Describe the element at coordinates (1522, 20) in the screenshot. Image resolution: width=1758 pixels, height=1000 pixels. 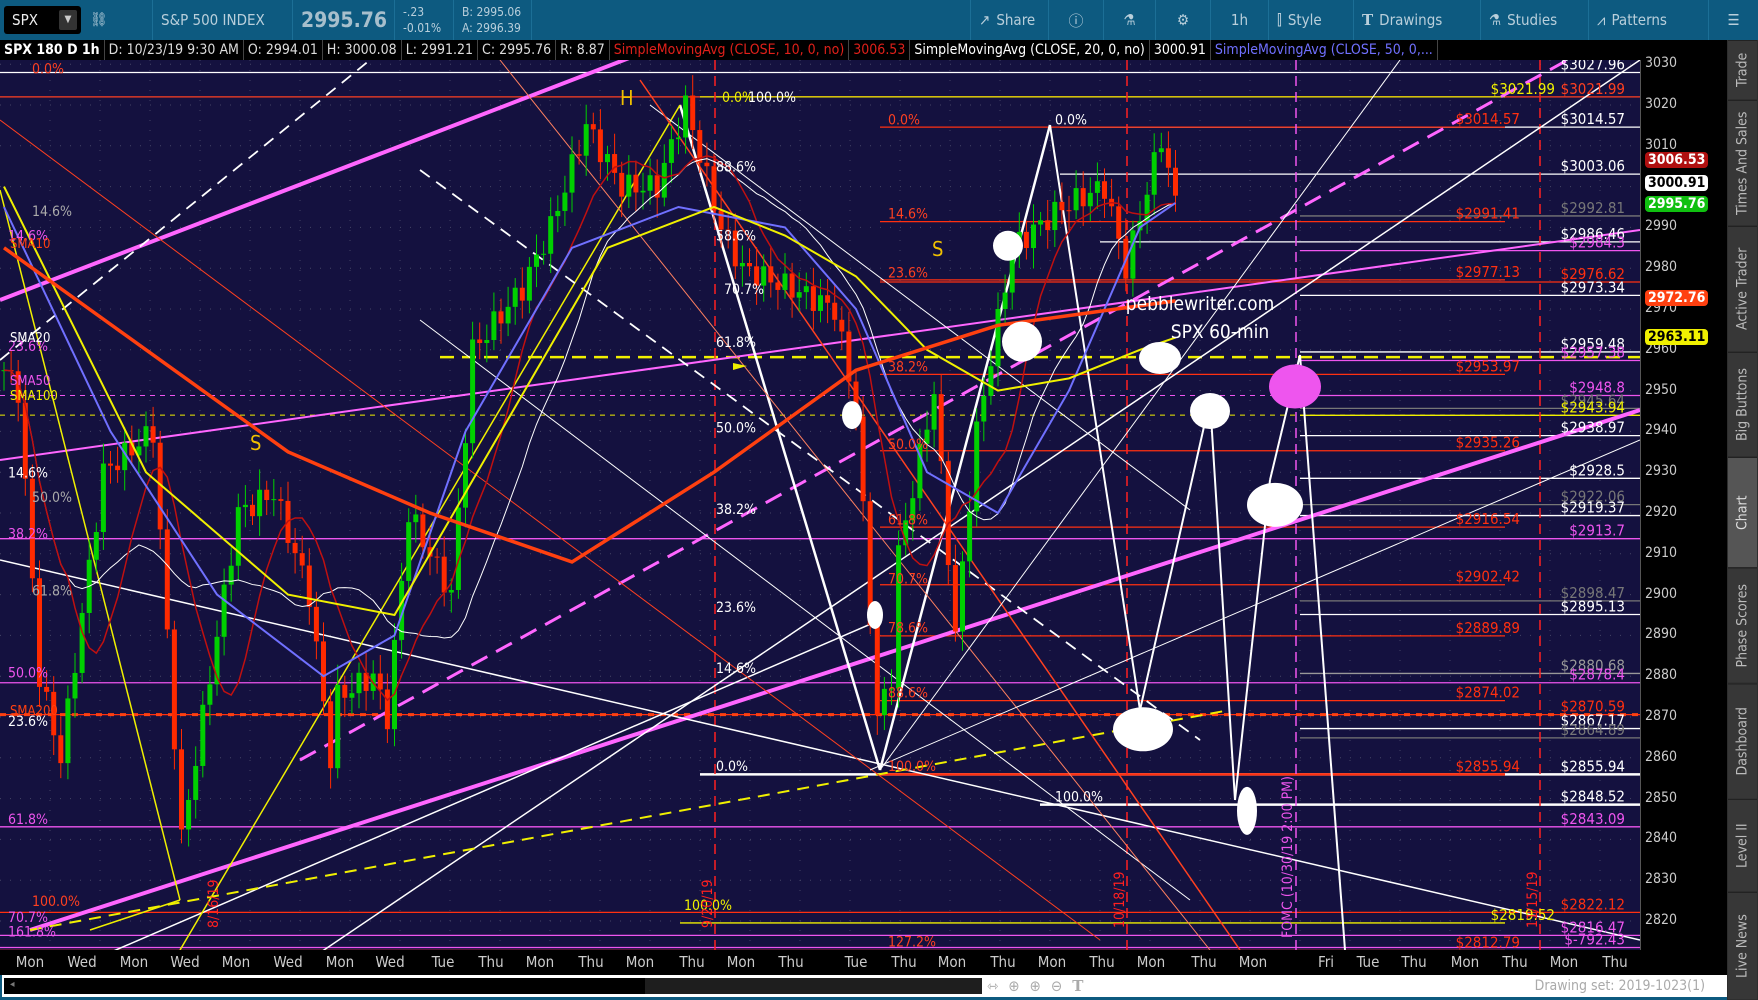
I see `studies-button: ⚗ Studies` at that location.